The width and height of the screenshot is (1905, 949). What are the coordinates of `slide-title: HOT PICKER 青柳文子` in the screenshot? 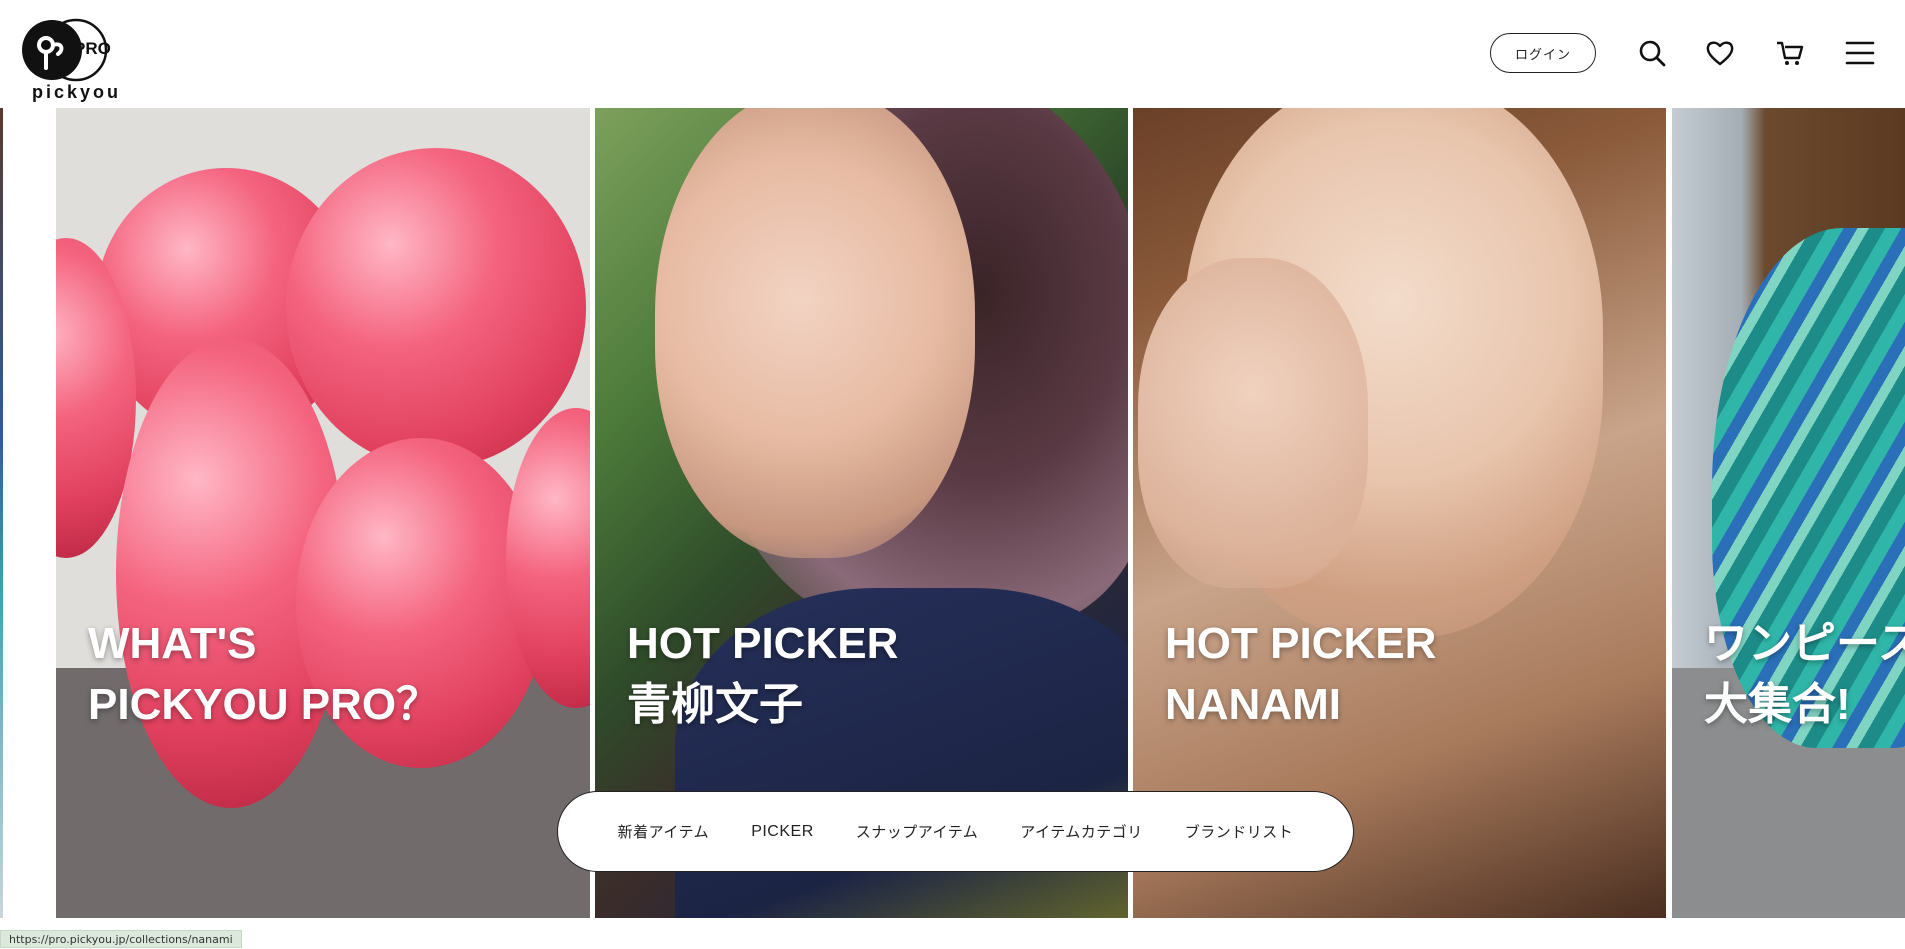 It's located at (763, 674).